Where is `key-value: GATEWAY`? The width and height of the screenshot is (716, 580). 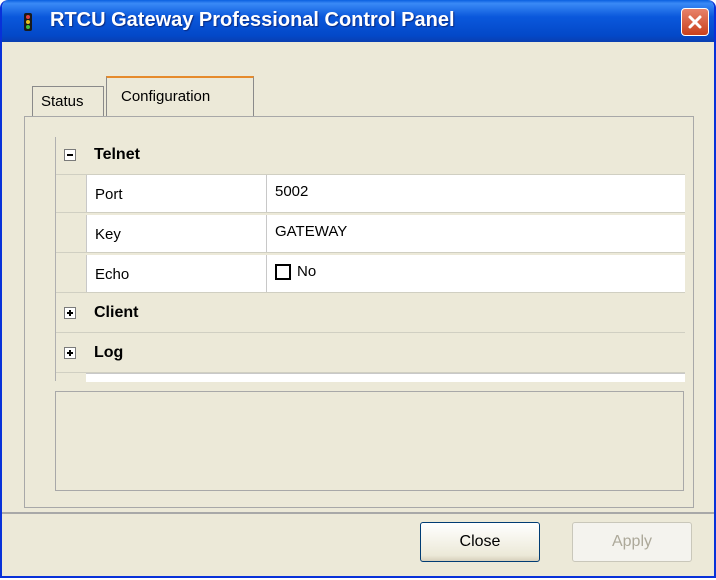 key-value: GATEWAY is located at coordinates (476, 233).